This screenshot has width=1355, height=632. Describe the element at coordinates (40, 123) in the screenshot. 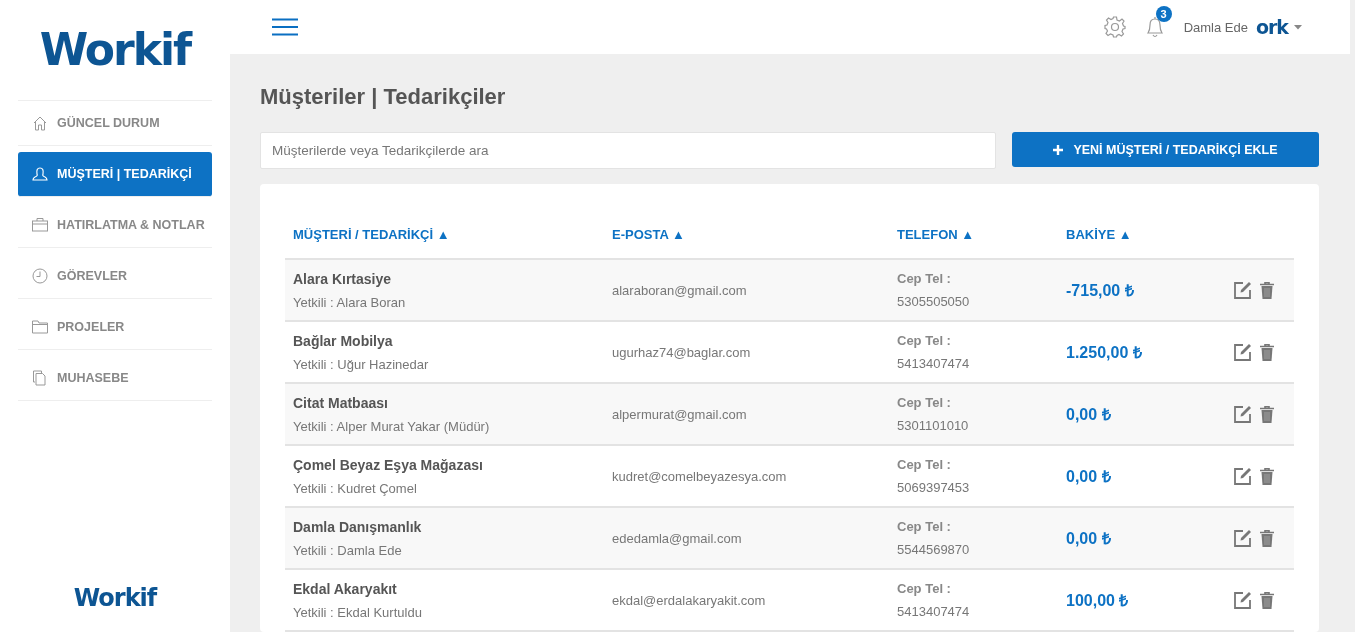

I see `home-icon` at that location.